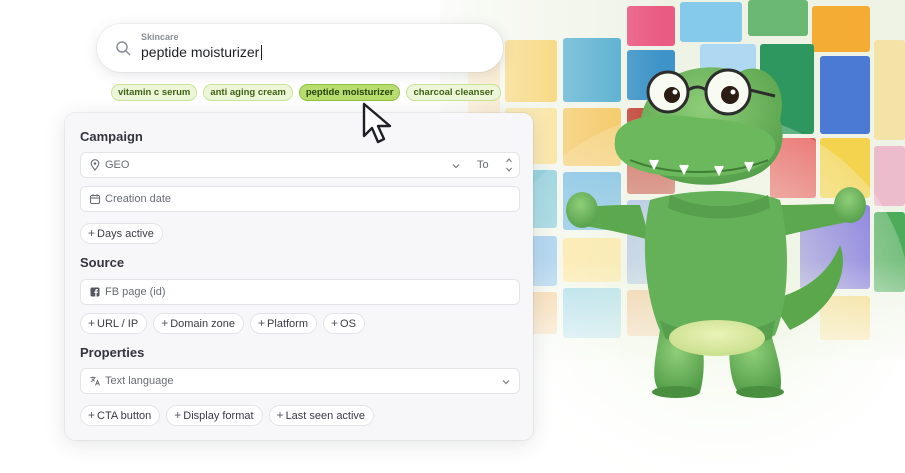 This screenshot has height=473, width=905. What do you see at coordinates (118, 324) in the screenshot?
I see `add-filter-label: URL / IP` at bounding box center [118, 324].